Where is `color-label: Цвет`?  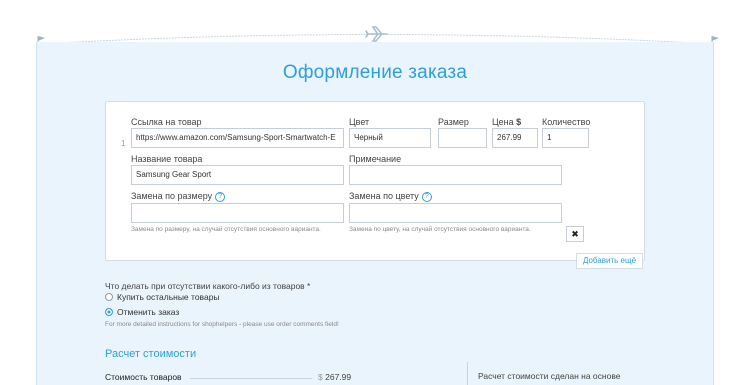
color-label: Цвет is located at coordinates (359, 122).